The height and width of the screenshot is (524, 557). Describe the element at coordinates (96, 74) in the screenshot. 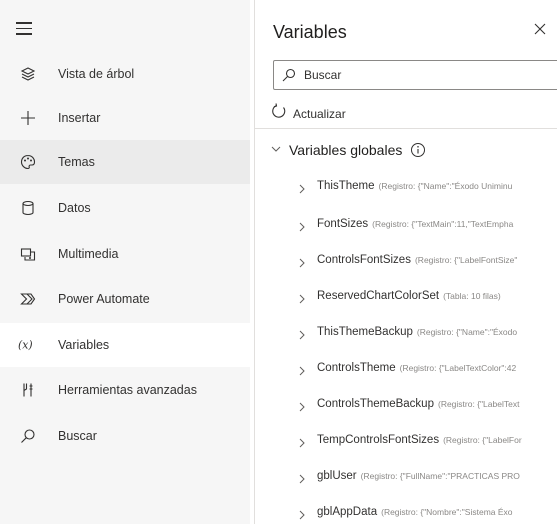

I see `nav-label: Vista de árbol` at that location.